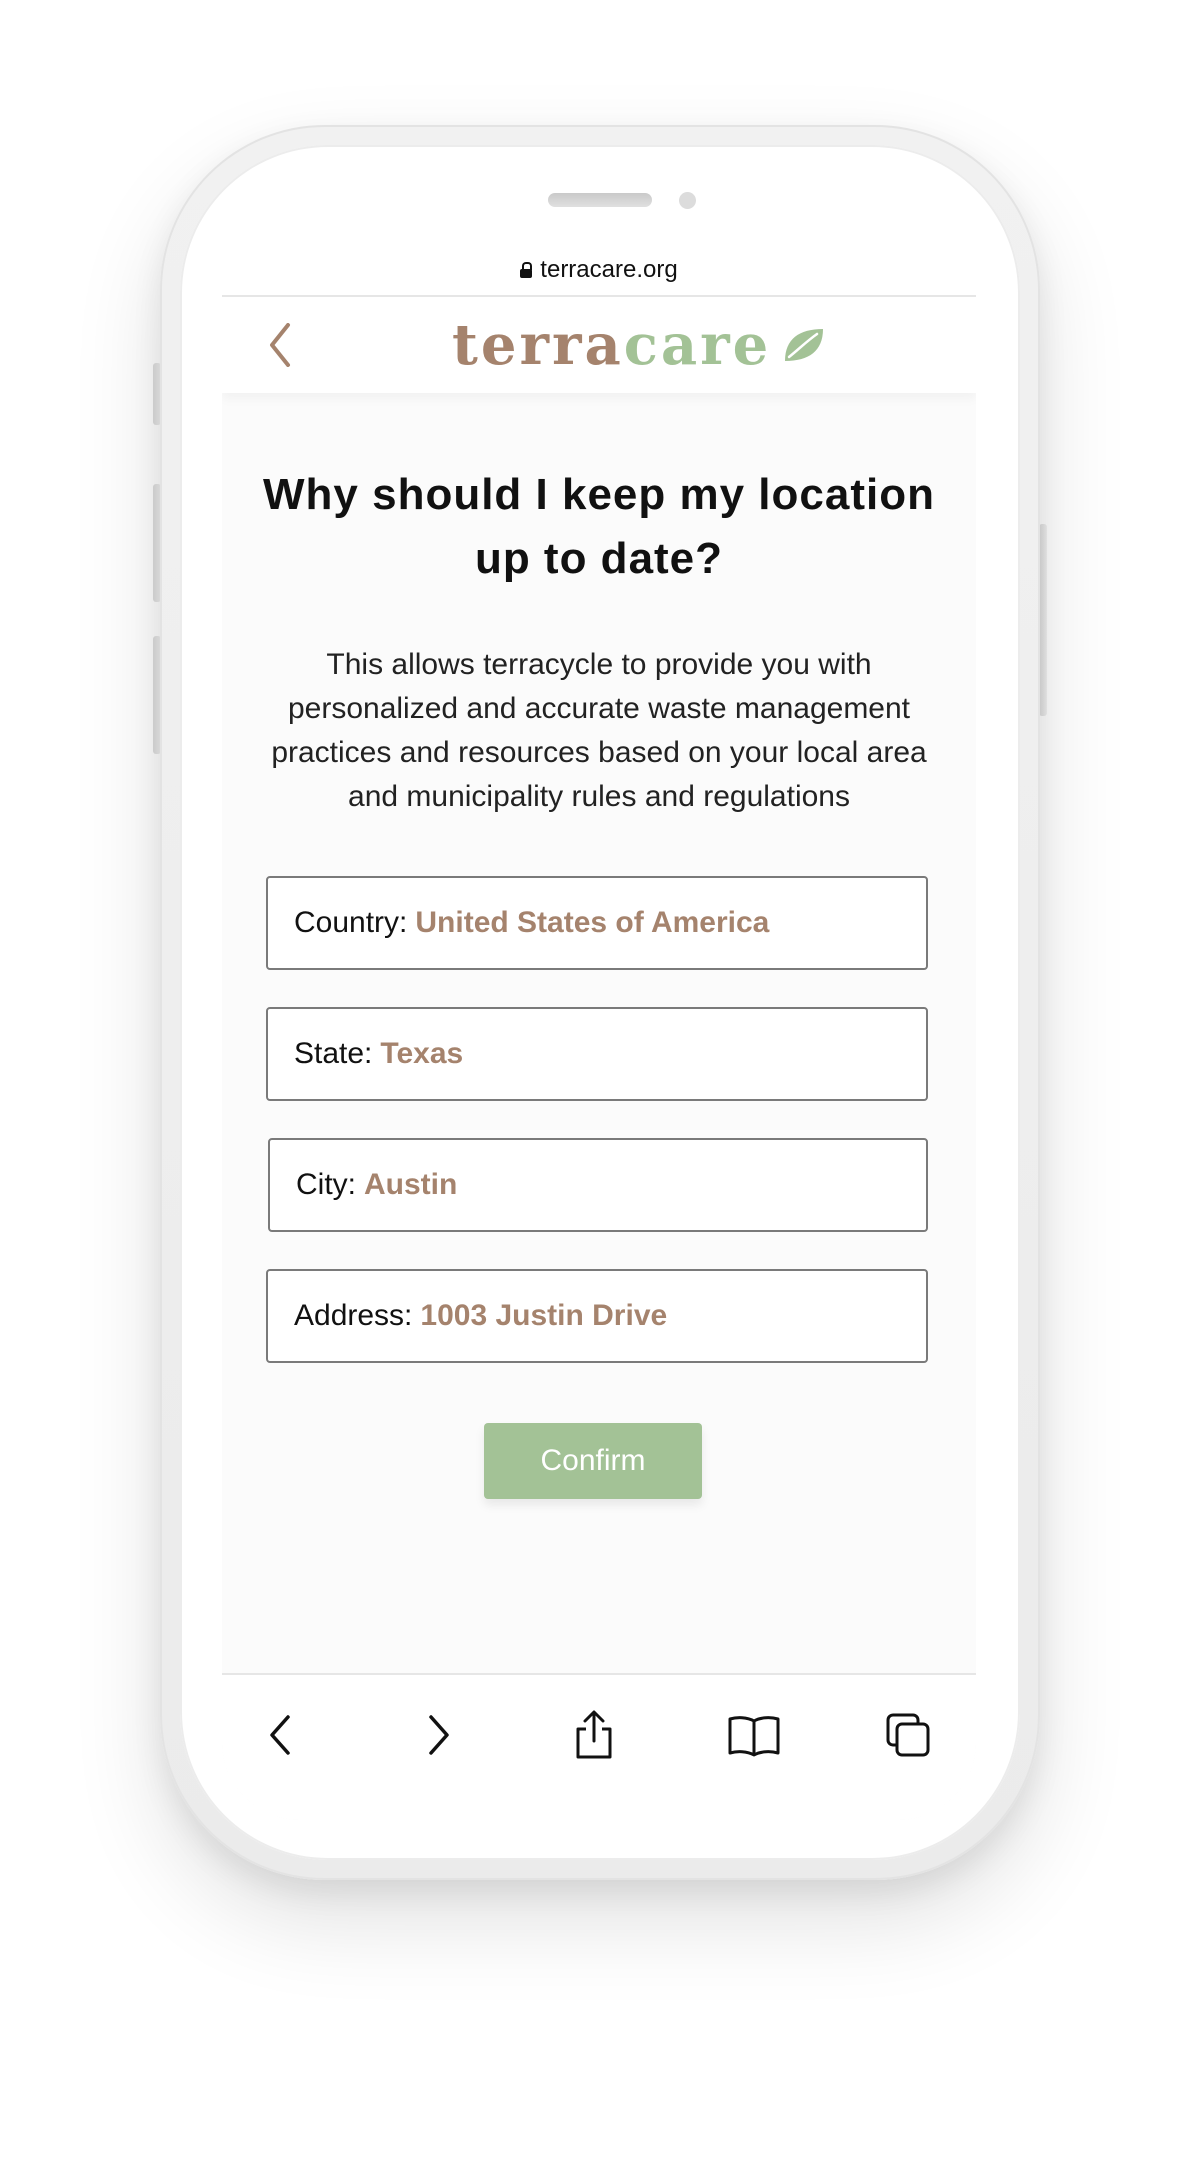  I want to click on address-field: Address: 1003 Justin Drive, so click(597, 1316).